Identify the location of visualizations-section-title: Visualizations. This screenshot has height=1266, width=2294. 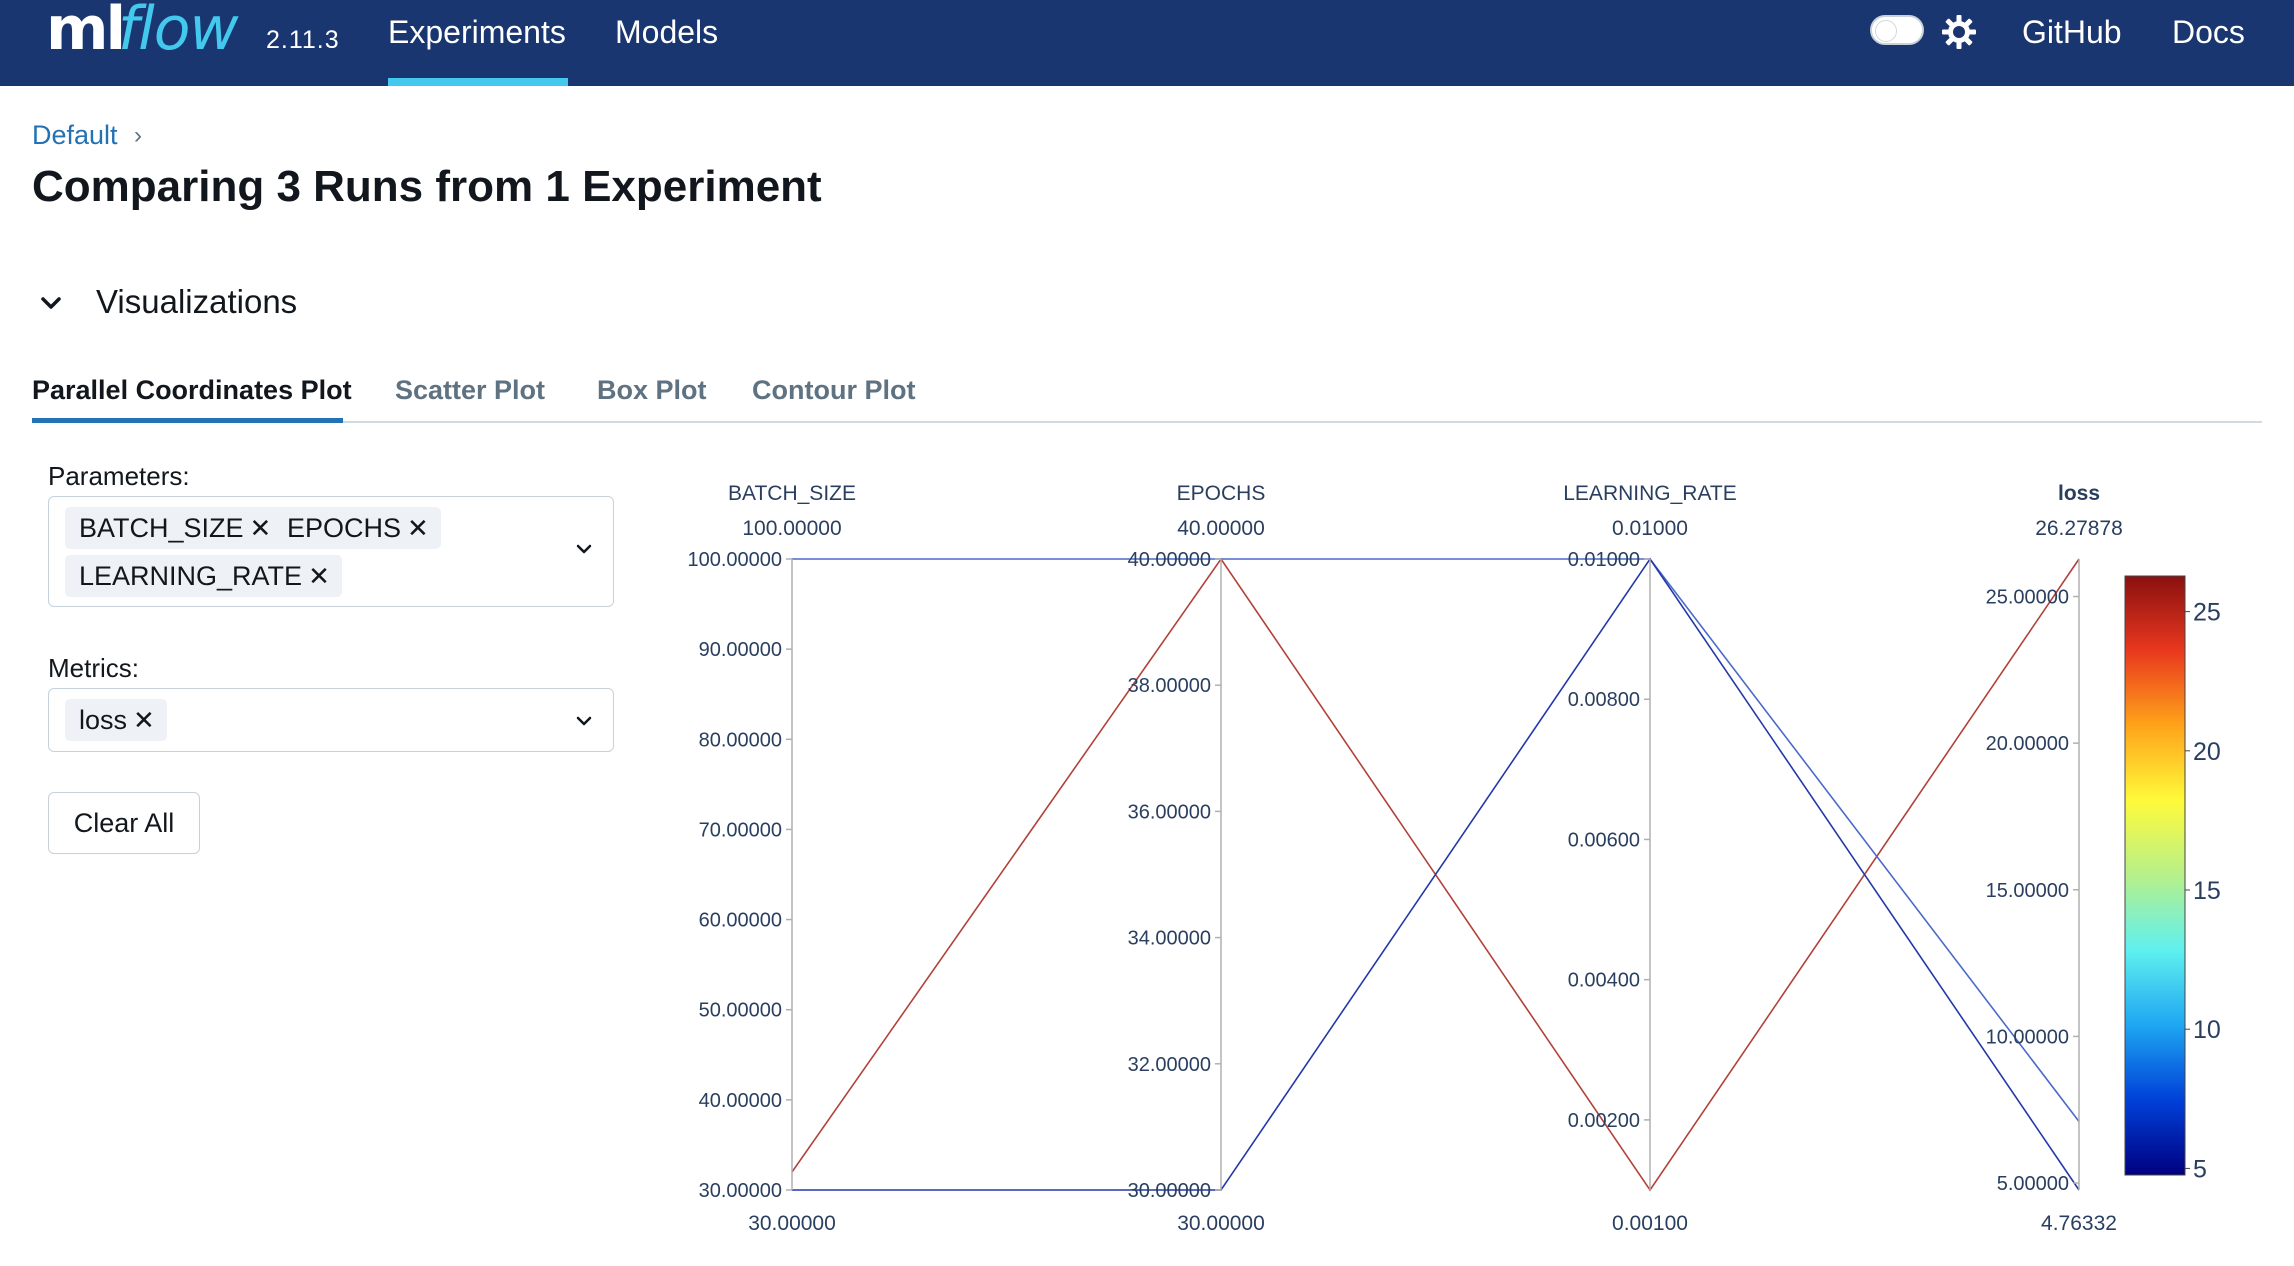
(196, 302).